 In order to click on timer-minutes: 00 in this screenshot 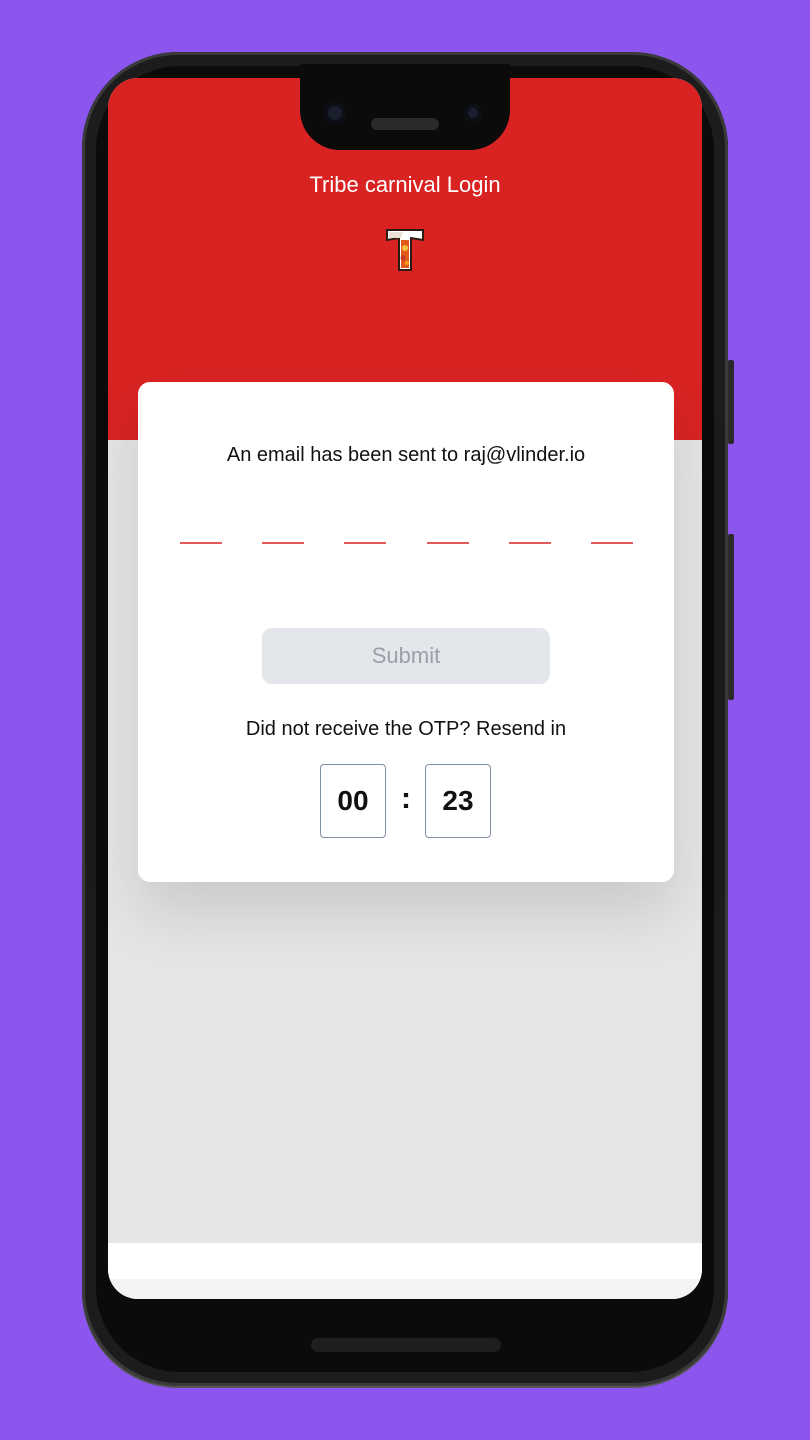, I will do `click(353, 801)`.